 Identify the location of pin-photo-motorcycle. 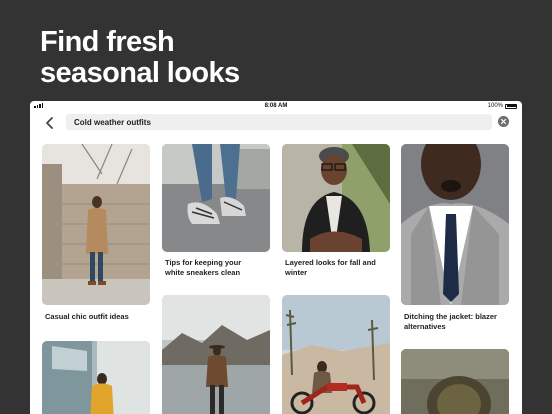
(336, 354).